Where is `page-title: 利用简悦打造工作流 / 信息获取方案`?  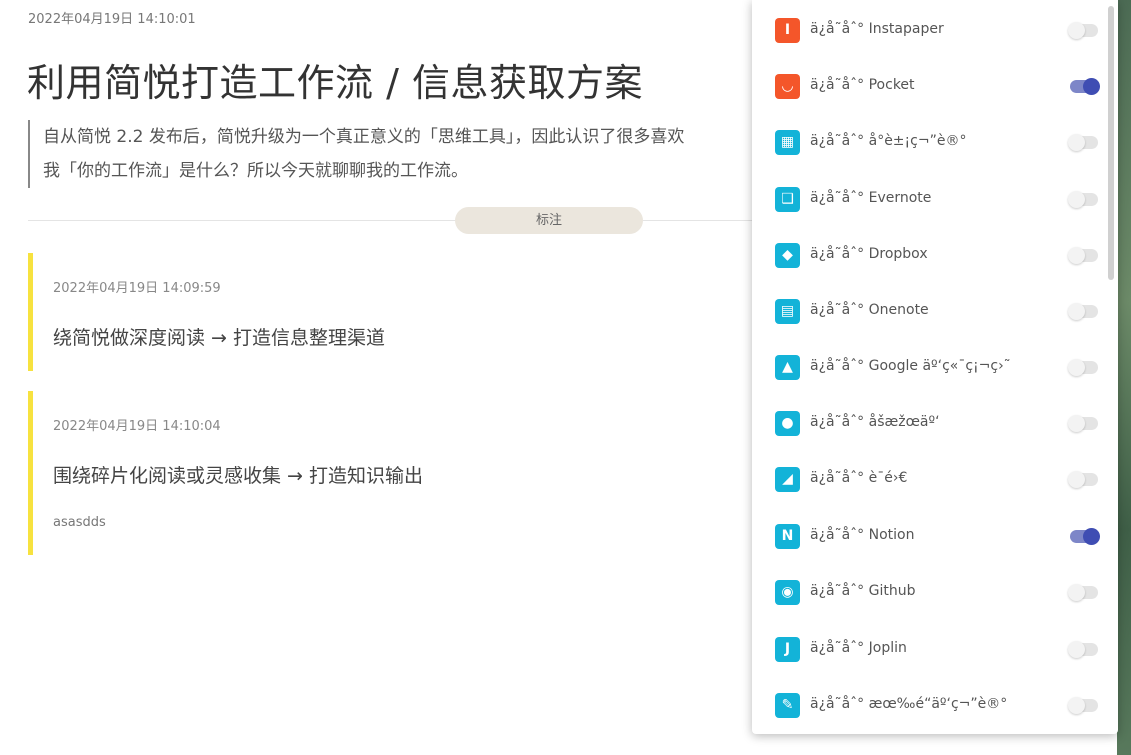
page-title: 利用简悦打造工作流 / 信息获取方案 is located at coordinates (335, 83).